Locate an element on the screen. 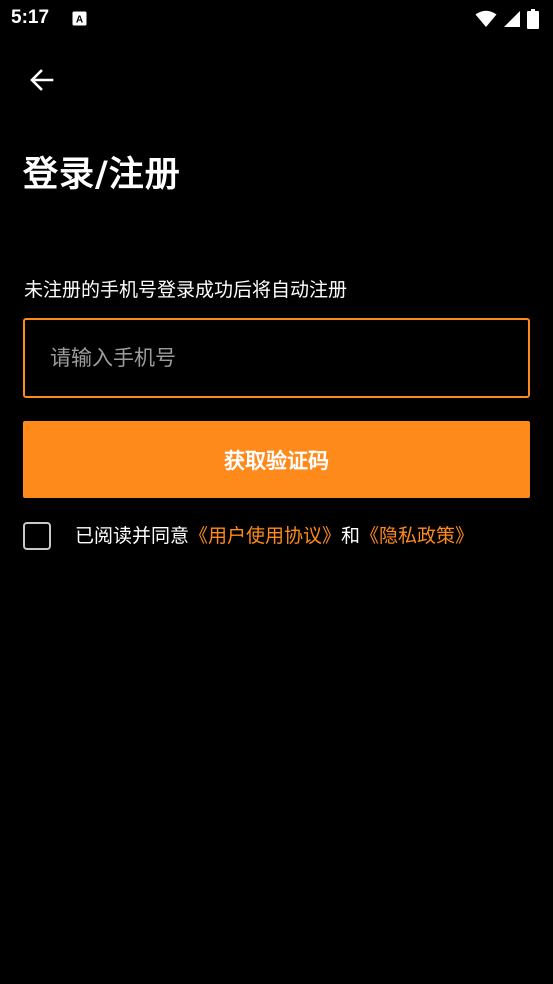 The image size is (553, 984). agreement-text: 已阅读并同意《用户使用协议》和《隐私政策》 is located at coordinates (274, 536).